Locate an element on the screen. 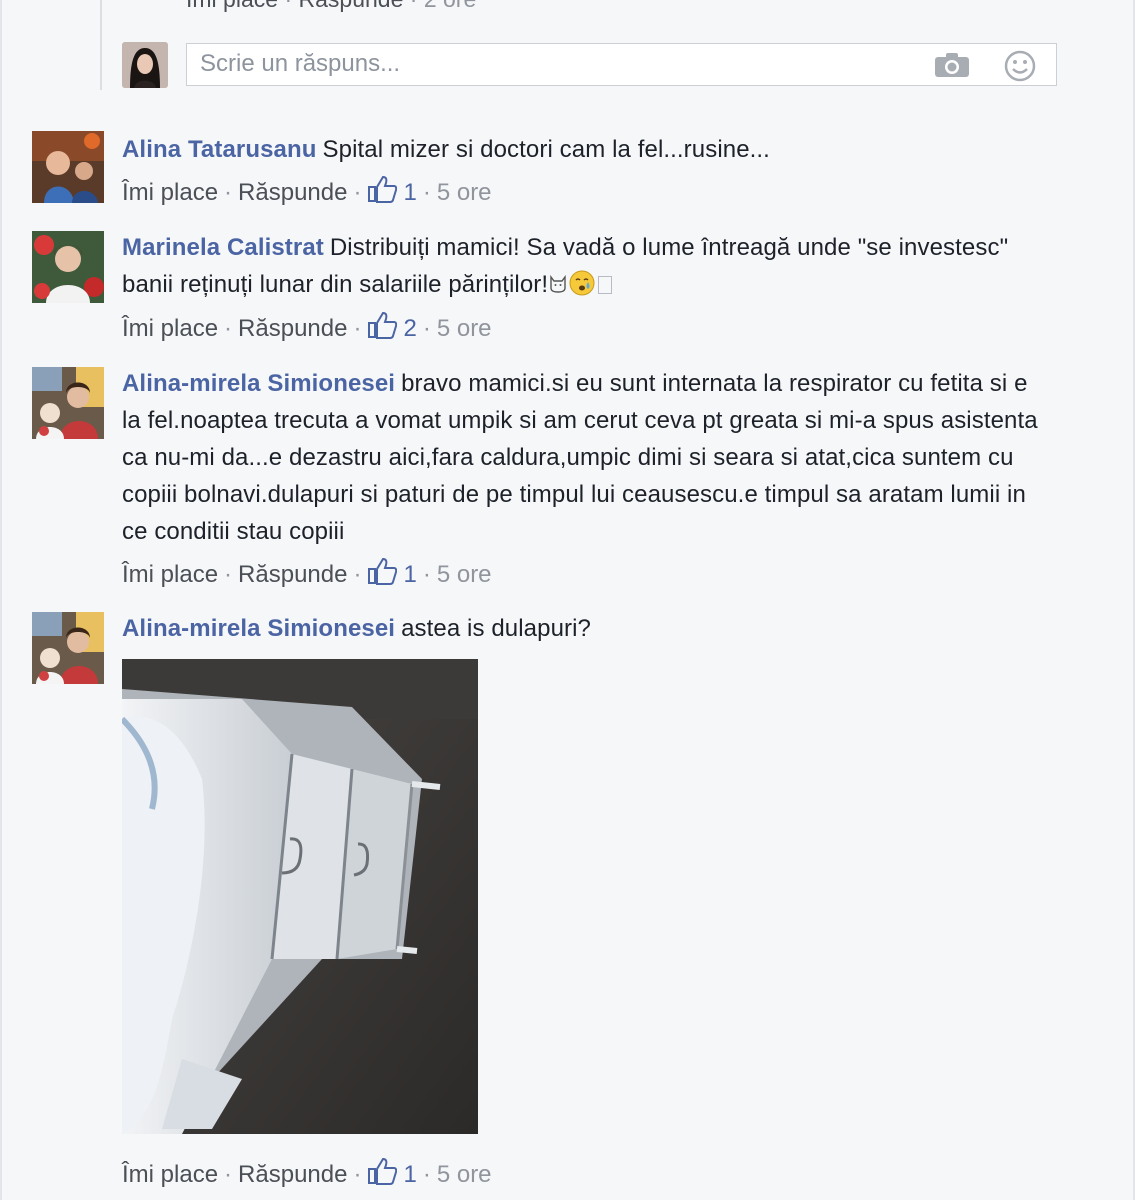 This screenshot has width=1135, height=1200. left-border is located at coordinates (1, 600).